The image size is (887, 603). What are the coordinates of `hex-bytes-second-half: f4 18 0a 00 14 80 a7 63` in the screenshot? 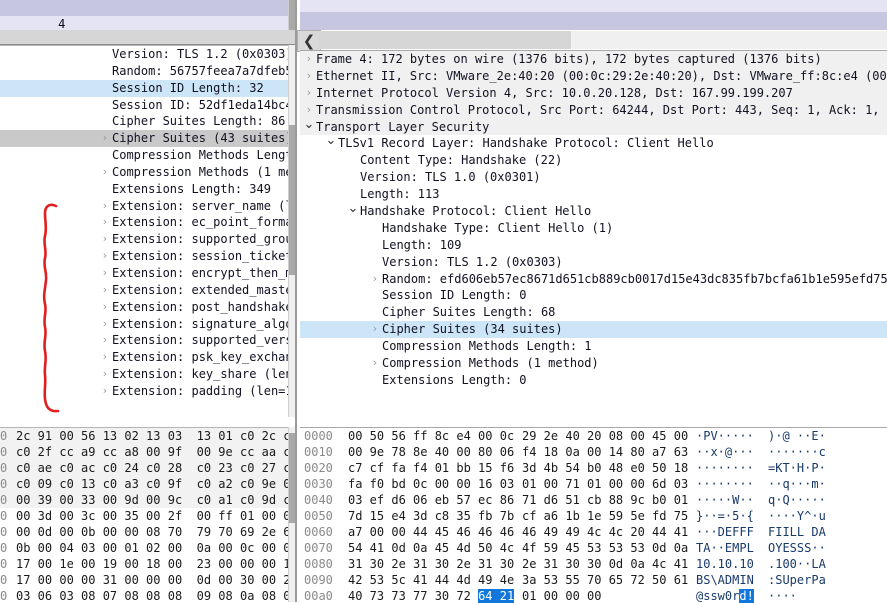 It's located at (599, 452).